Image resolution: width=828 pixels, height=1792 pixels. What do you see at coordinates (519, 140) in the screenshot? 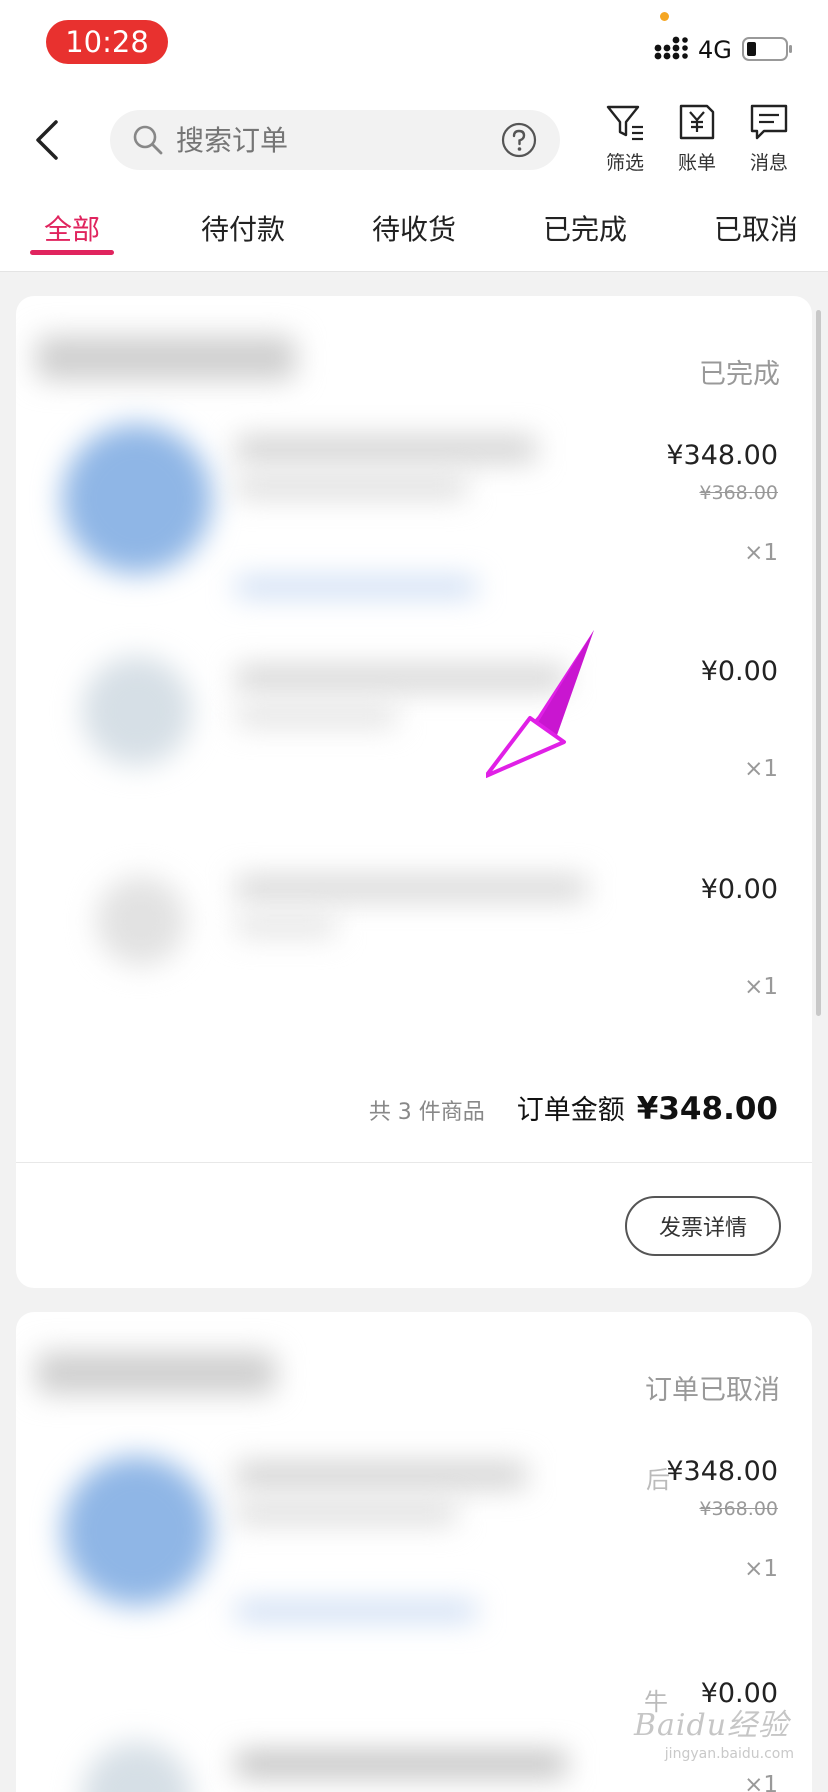
I see `help-icon` at bounding box center [519, 140].